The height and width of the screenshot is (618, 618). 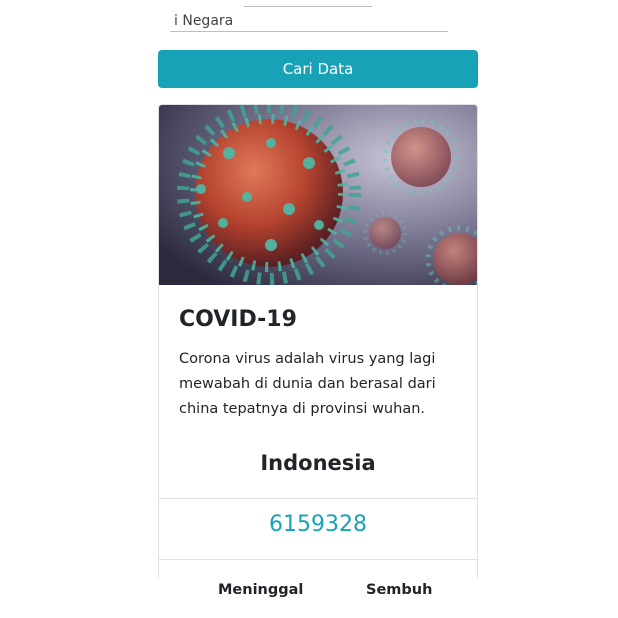 What do you see at coordinates (308, 6) in the screenshot?
I see `top-divider` at bounding box center [308, 6].